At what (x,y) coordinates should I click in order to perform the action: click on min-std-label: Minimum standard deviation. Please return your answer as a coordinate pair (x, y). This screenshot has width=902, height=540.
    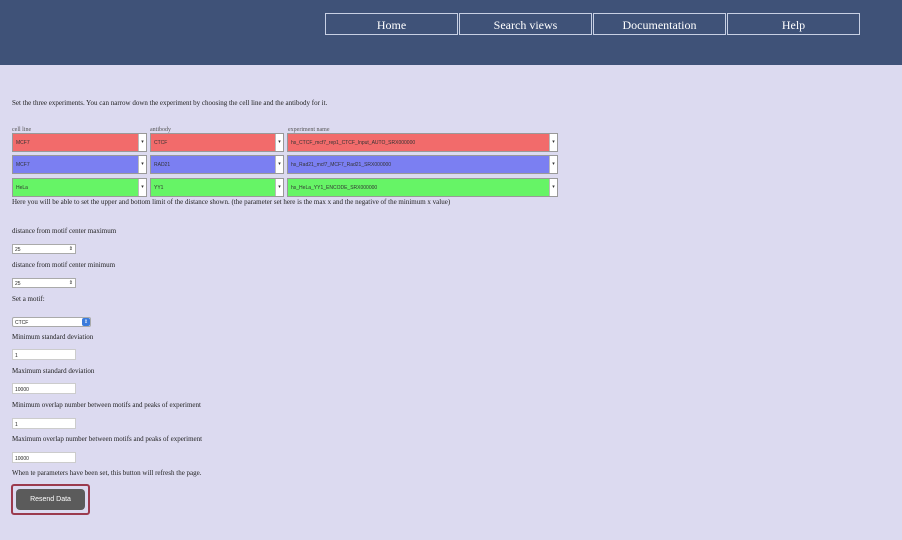
    Looking at the image, I should click on (53, 337).